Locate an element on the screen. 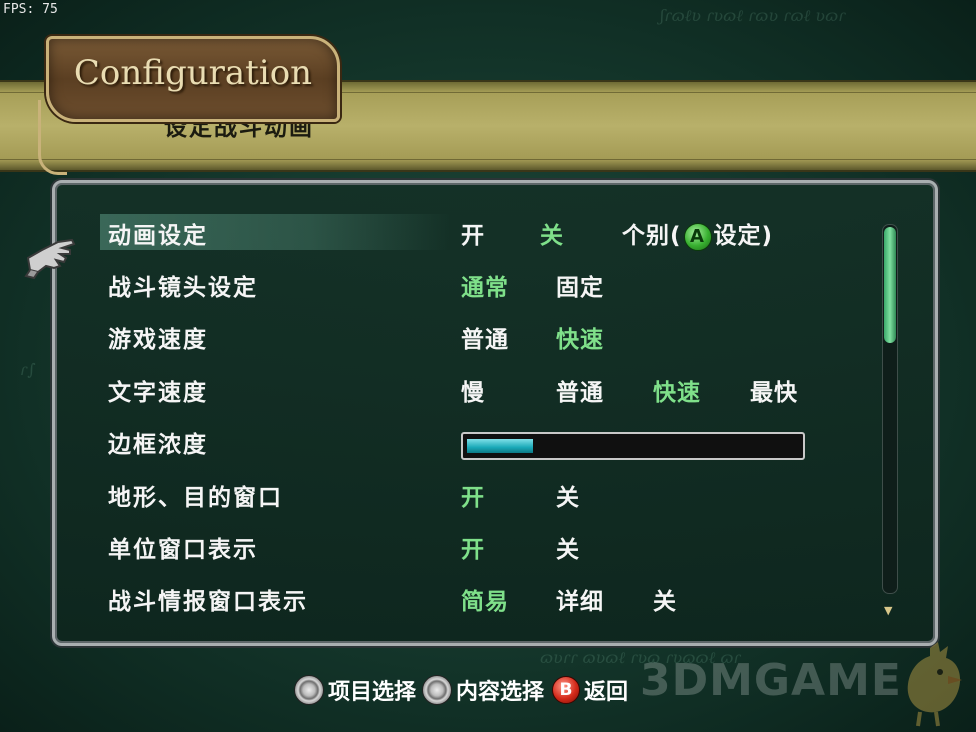 The width and height of the screenshot is (976, 732). fps-counter: FPS: 75 is located at coordinates (30, 9).